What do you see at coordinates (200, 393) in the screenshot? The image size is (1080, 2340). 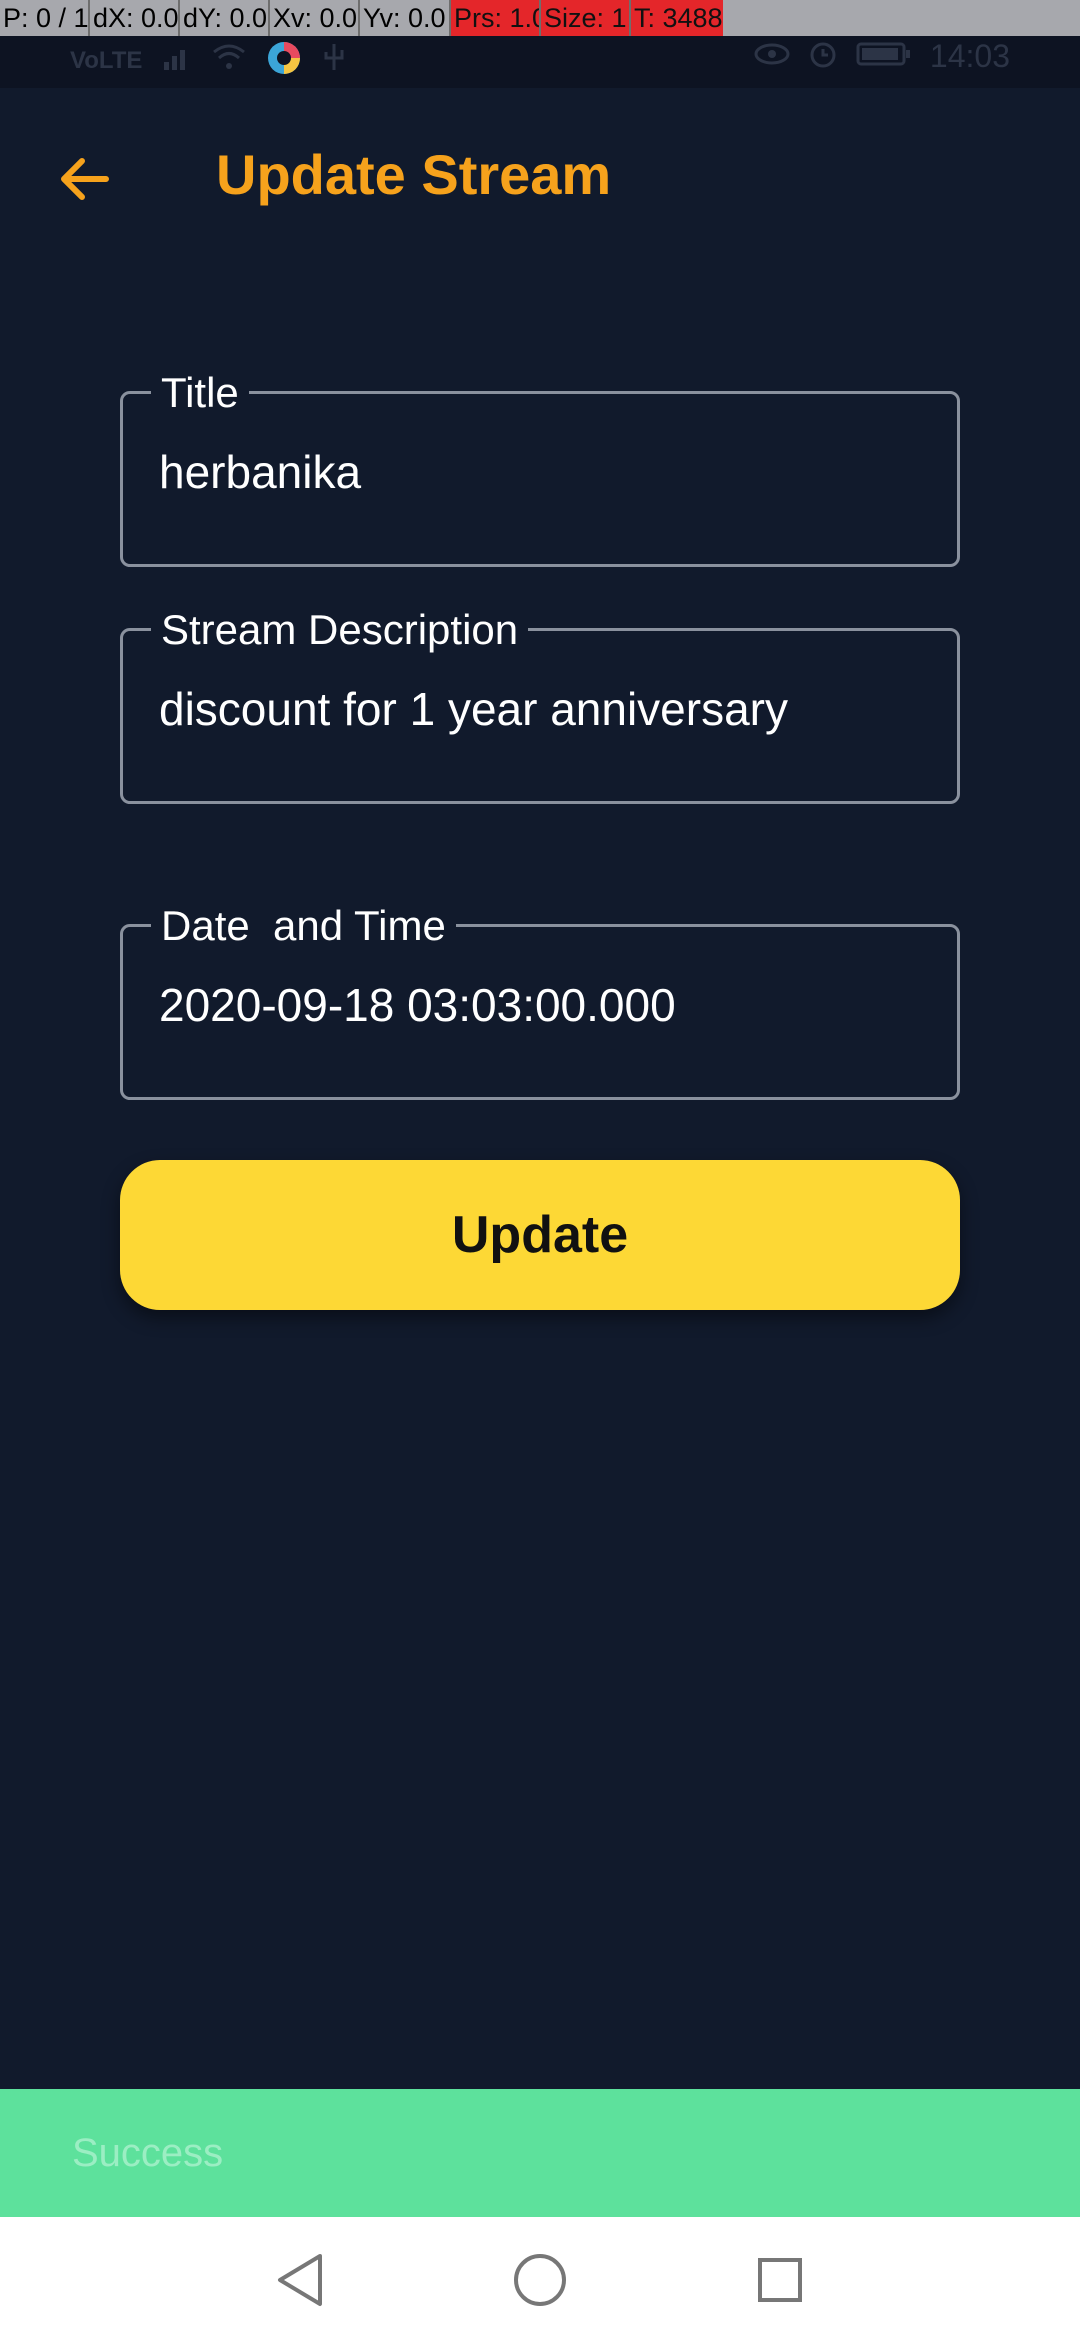 I see `title-field-label: Title` at bounding box center [200, 393].